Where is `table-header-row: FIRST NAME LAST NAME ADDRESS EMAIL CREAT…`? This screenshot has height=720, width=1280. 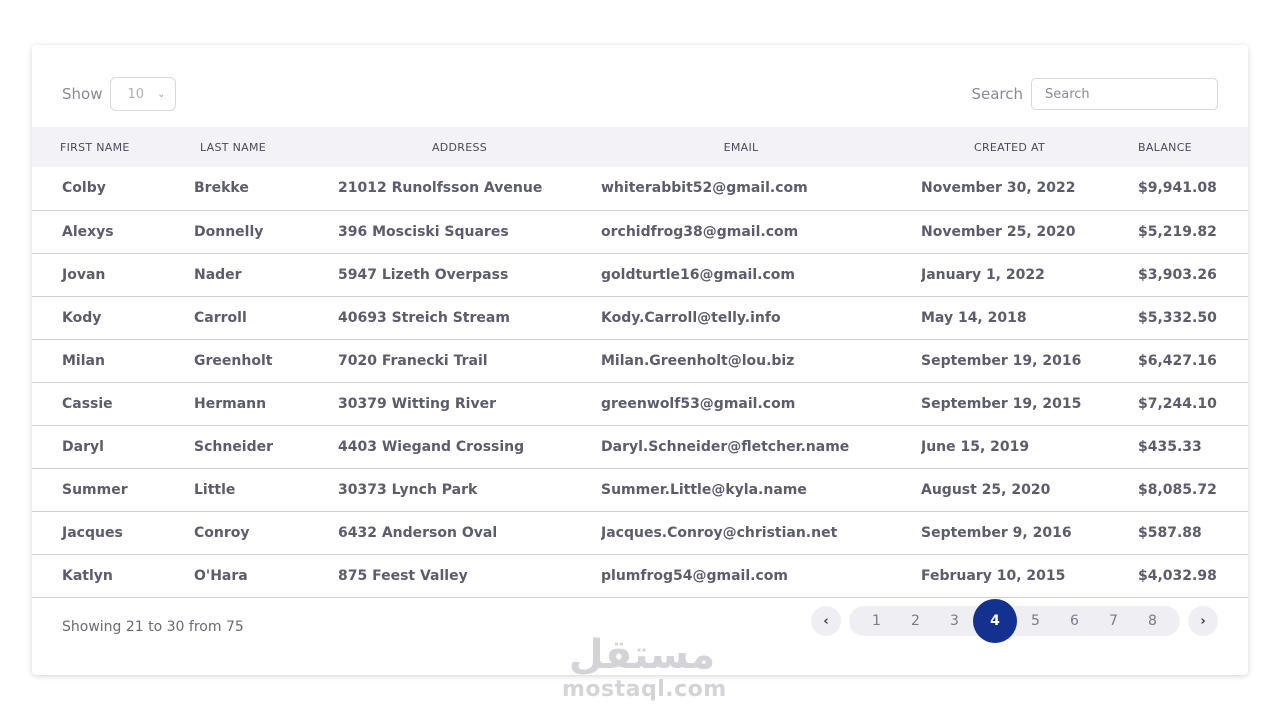
table-header-row: FIRST NAME LAST NAME ADDRESS EMAIL CREAT… is located at coordinates (640, 147).